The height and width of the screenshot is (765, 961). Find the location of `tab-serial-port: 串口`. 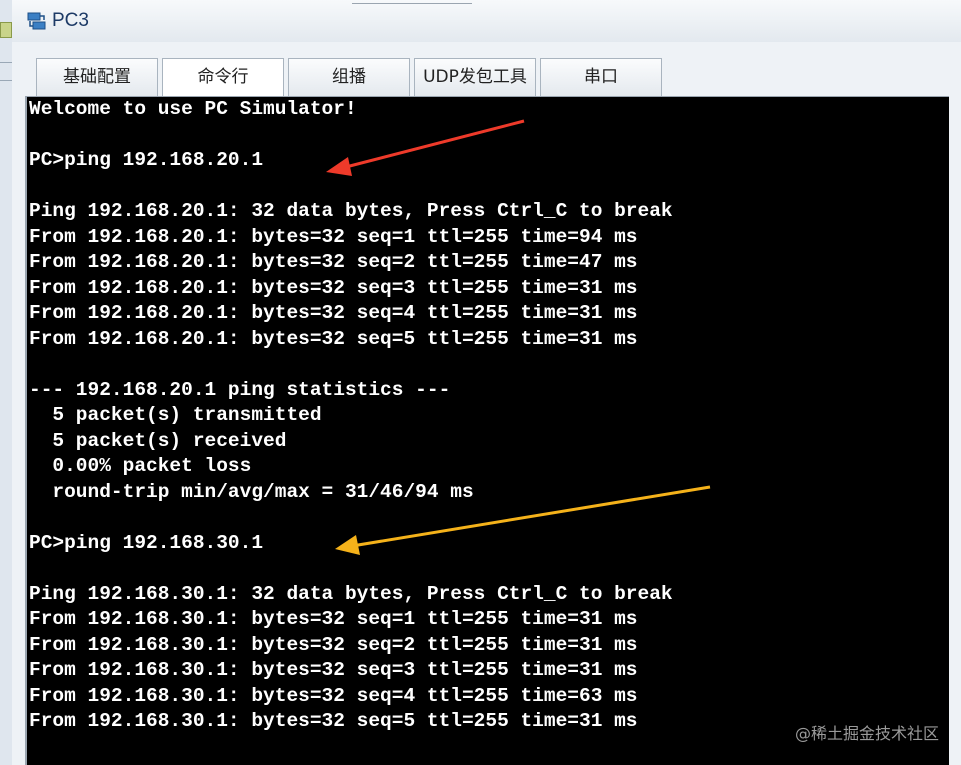

tab-serial-port: 串口 is located at coordinates (601, 77).